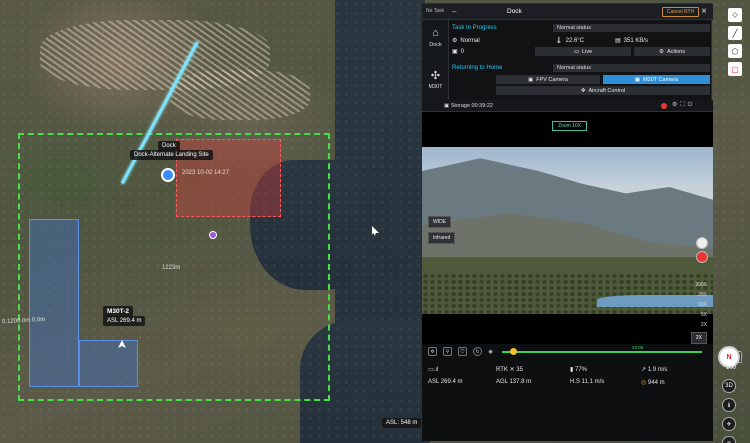 The image size is (750, 443). What do you see at coordinates (656, 79) in the screenshot?
I see `m30t-camera-button: ▣ M30T Camera` at bounding box center [656, 79].